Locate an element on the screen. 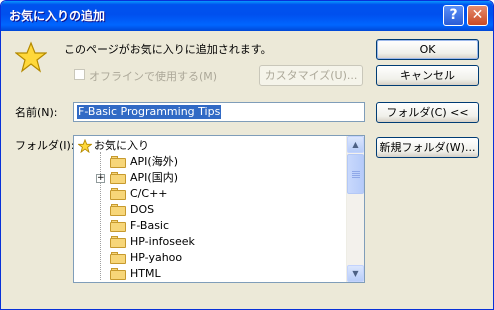 Image resolution: width=494 pixels, height=310 pixels. window-title: お気に入りの追加 is located at coordinates (57, 16).